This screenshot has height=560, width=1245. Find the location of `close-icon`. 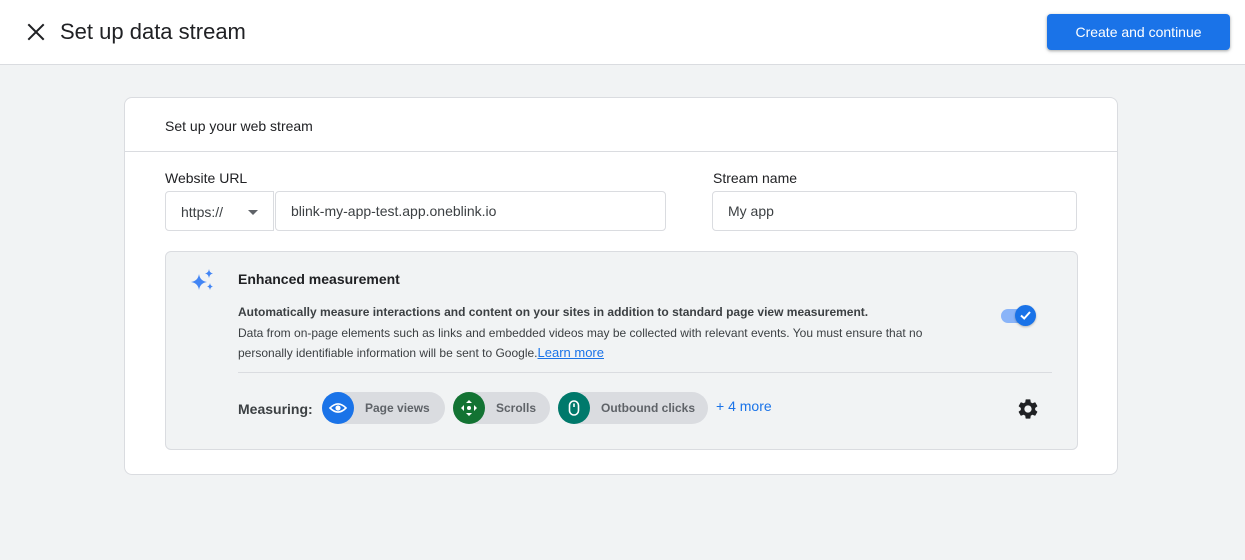

close-icon is located at coordinates (36, 32).